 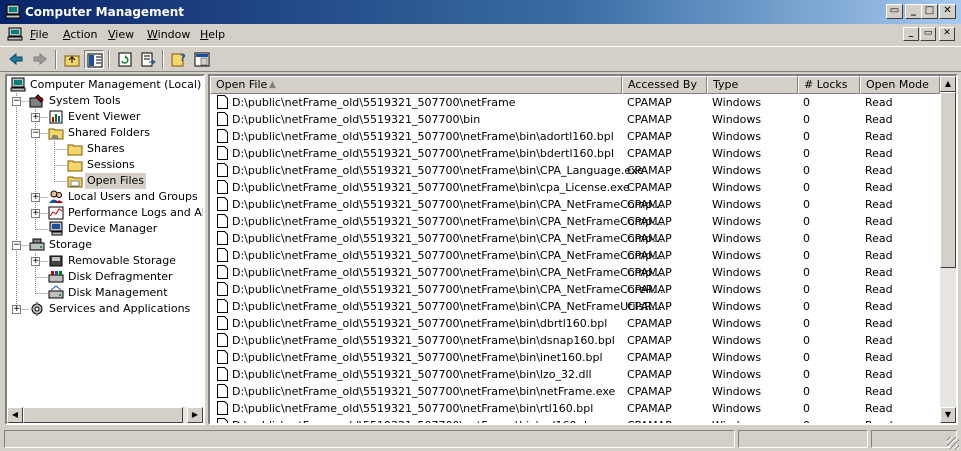 I want to click on mdi-close-icon: ✕, so click(x=947, y=34).